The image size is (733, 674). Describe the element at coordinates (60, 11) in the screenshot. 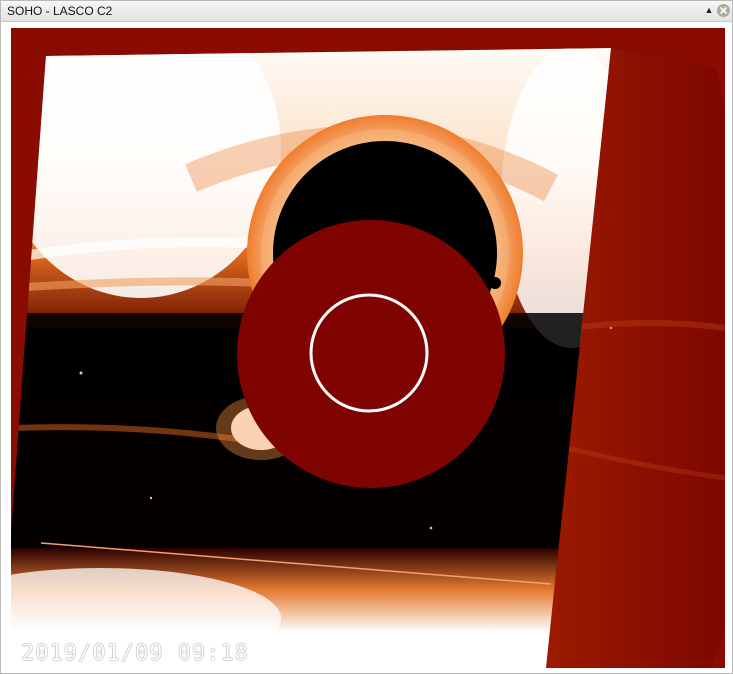

I see `panel-title: SOHO - LASCO C2` at that location.